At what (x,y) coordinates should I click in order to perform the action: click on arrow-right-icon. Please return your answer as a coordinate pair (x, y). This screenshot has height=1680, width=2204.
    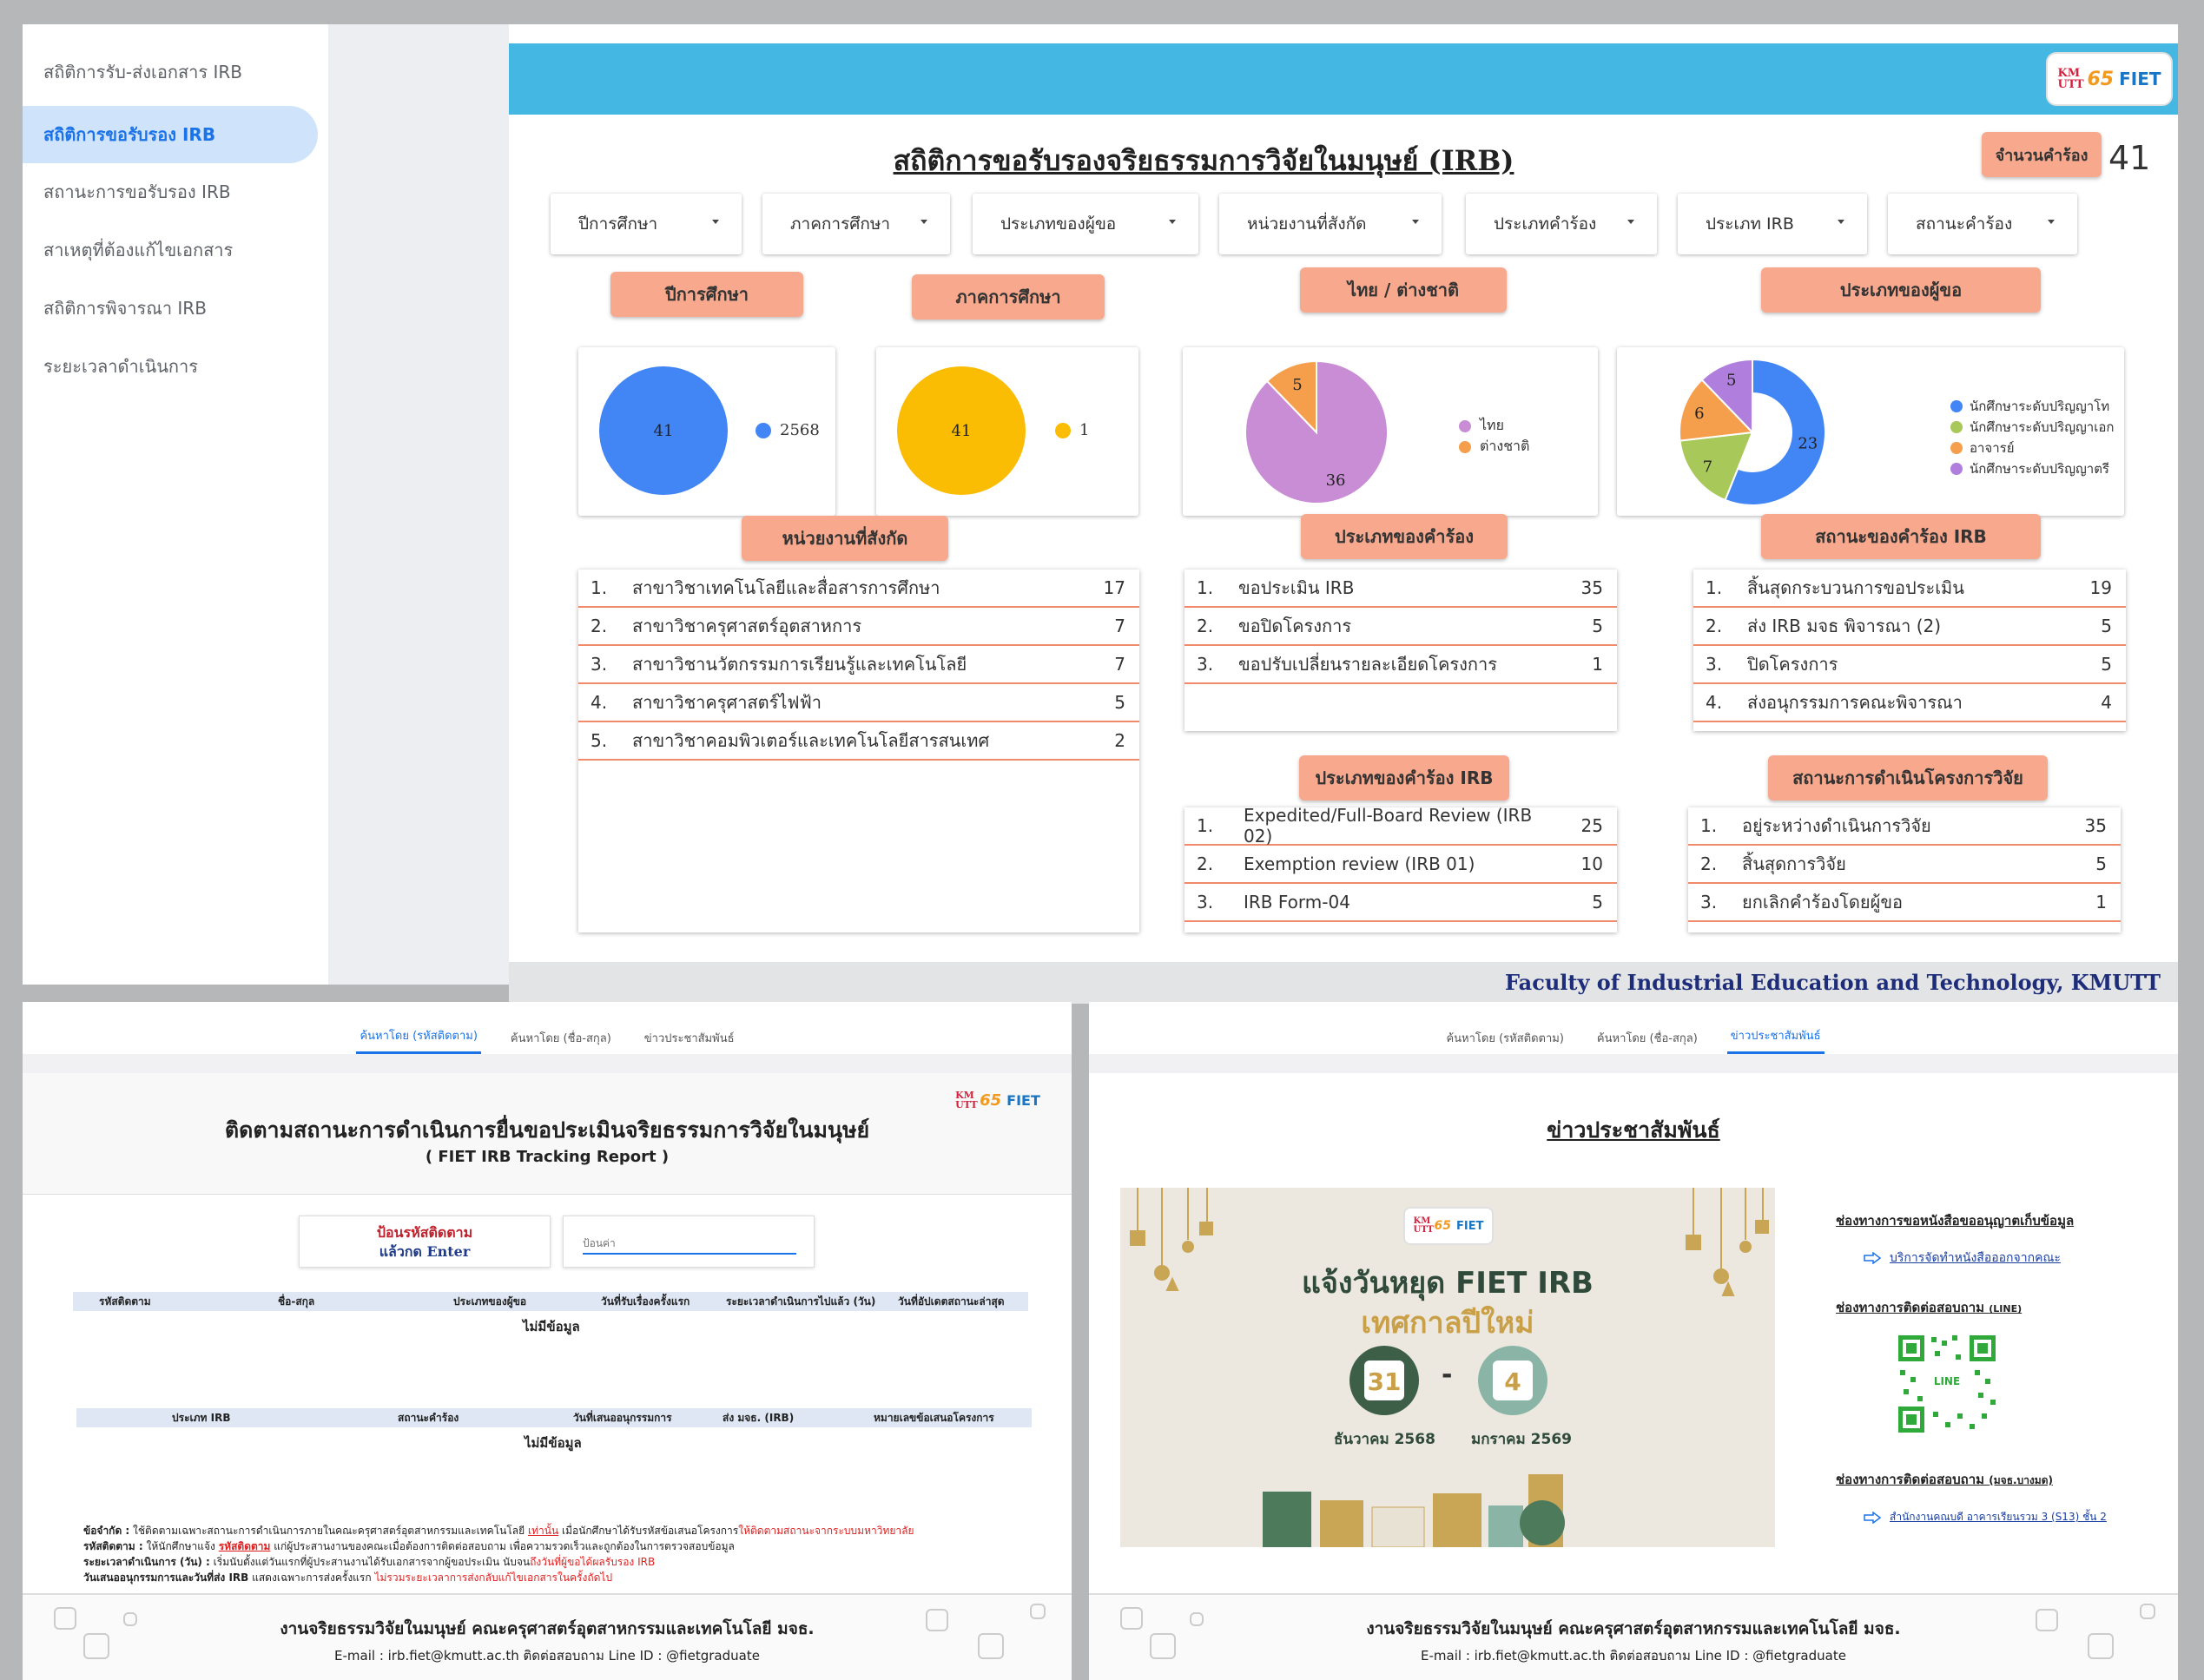
    Looking at the image, I should click on (1872, 1258).